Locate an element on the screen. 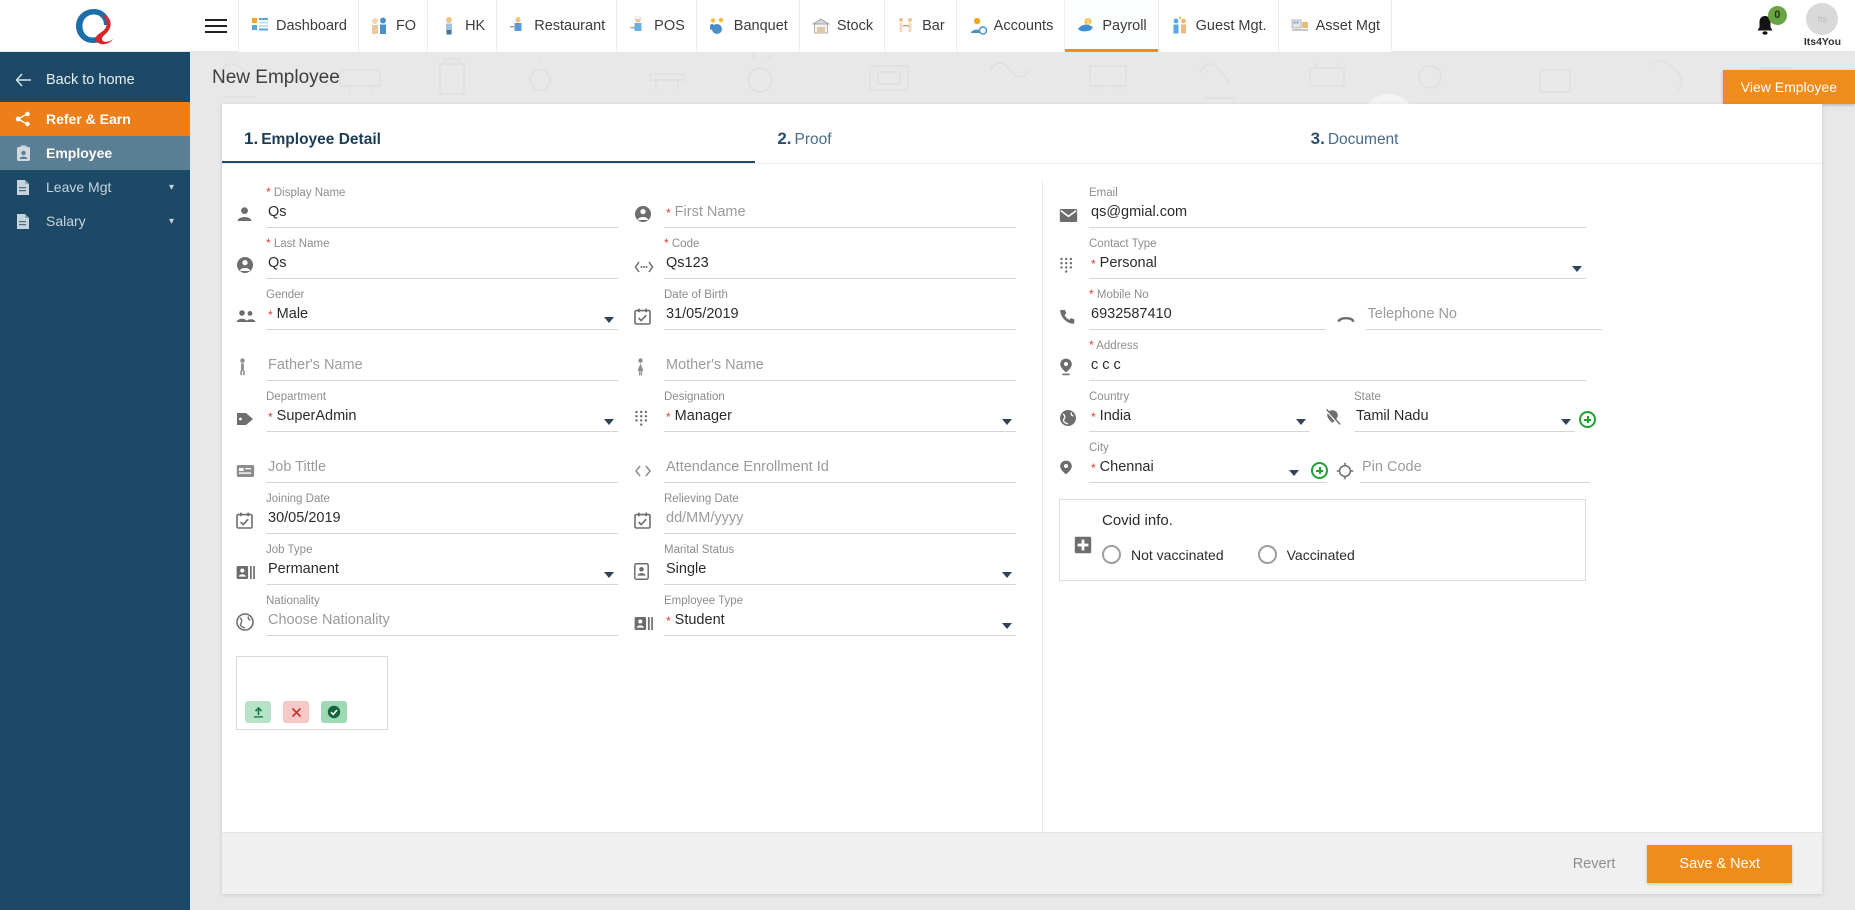 The height and width of the screenshot is (910, 1855). mobile-no-input: 6932587410 is located at coordinates (1207, 317).